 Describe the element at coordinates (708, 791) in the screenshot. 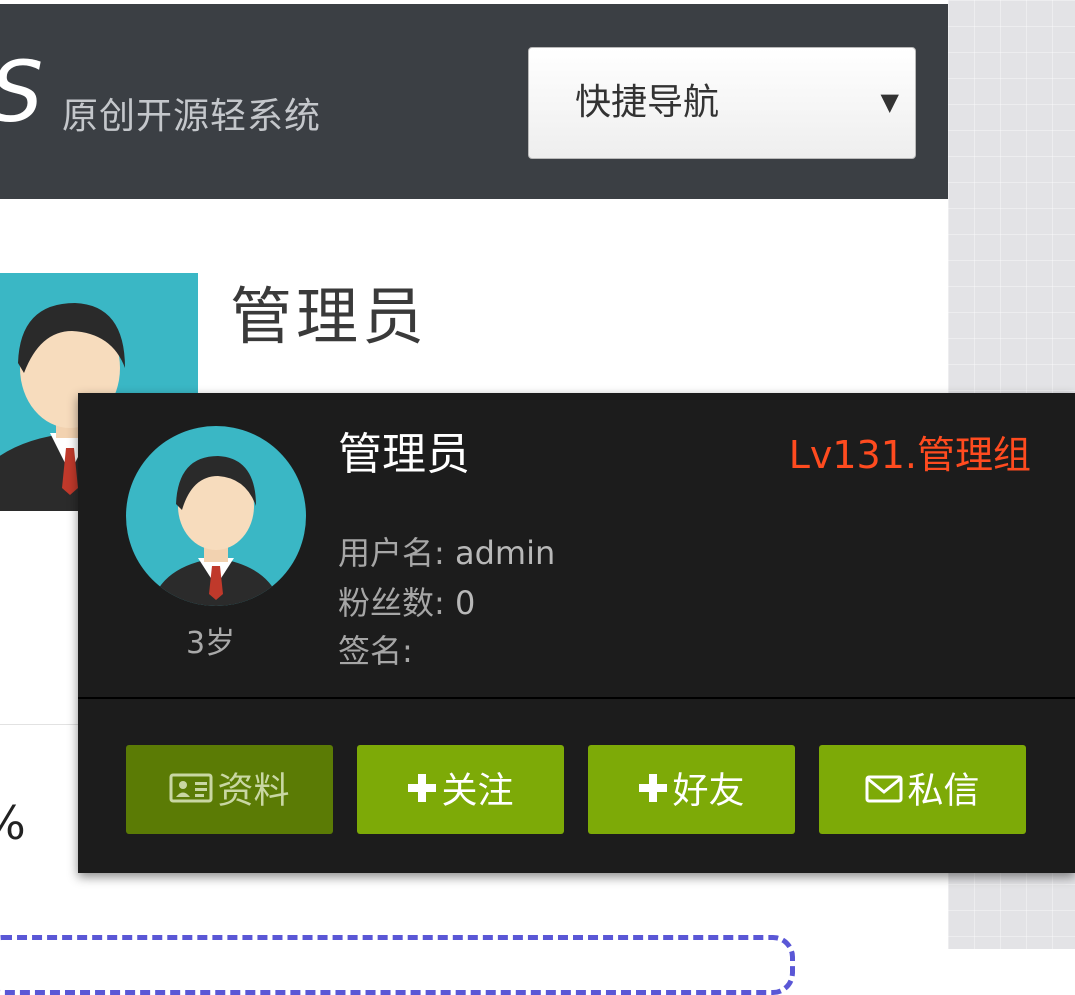

I see `add-friend-button-label: 好友` at that location.